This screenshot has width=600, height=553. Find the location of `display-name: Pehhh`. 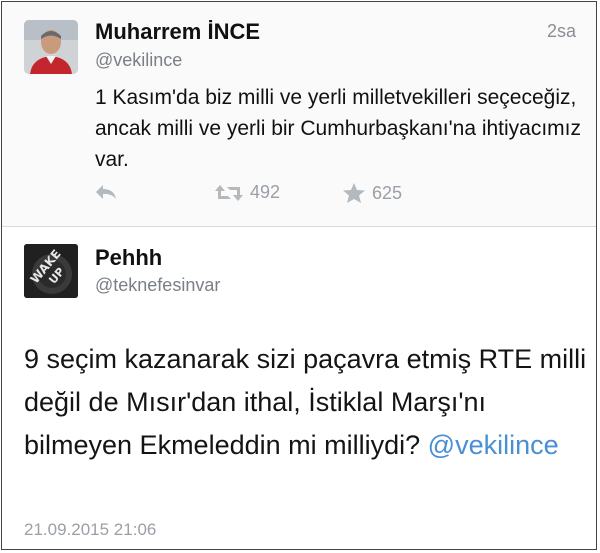

display-name: Pehhh is located at coordinates (128, 258).